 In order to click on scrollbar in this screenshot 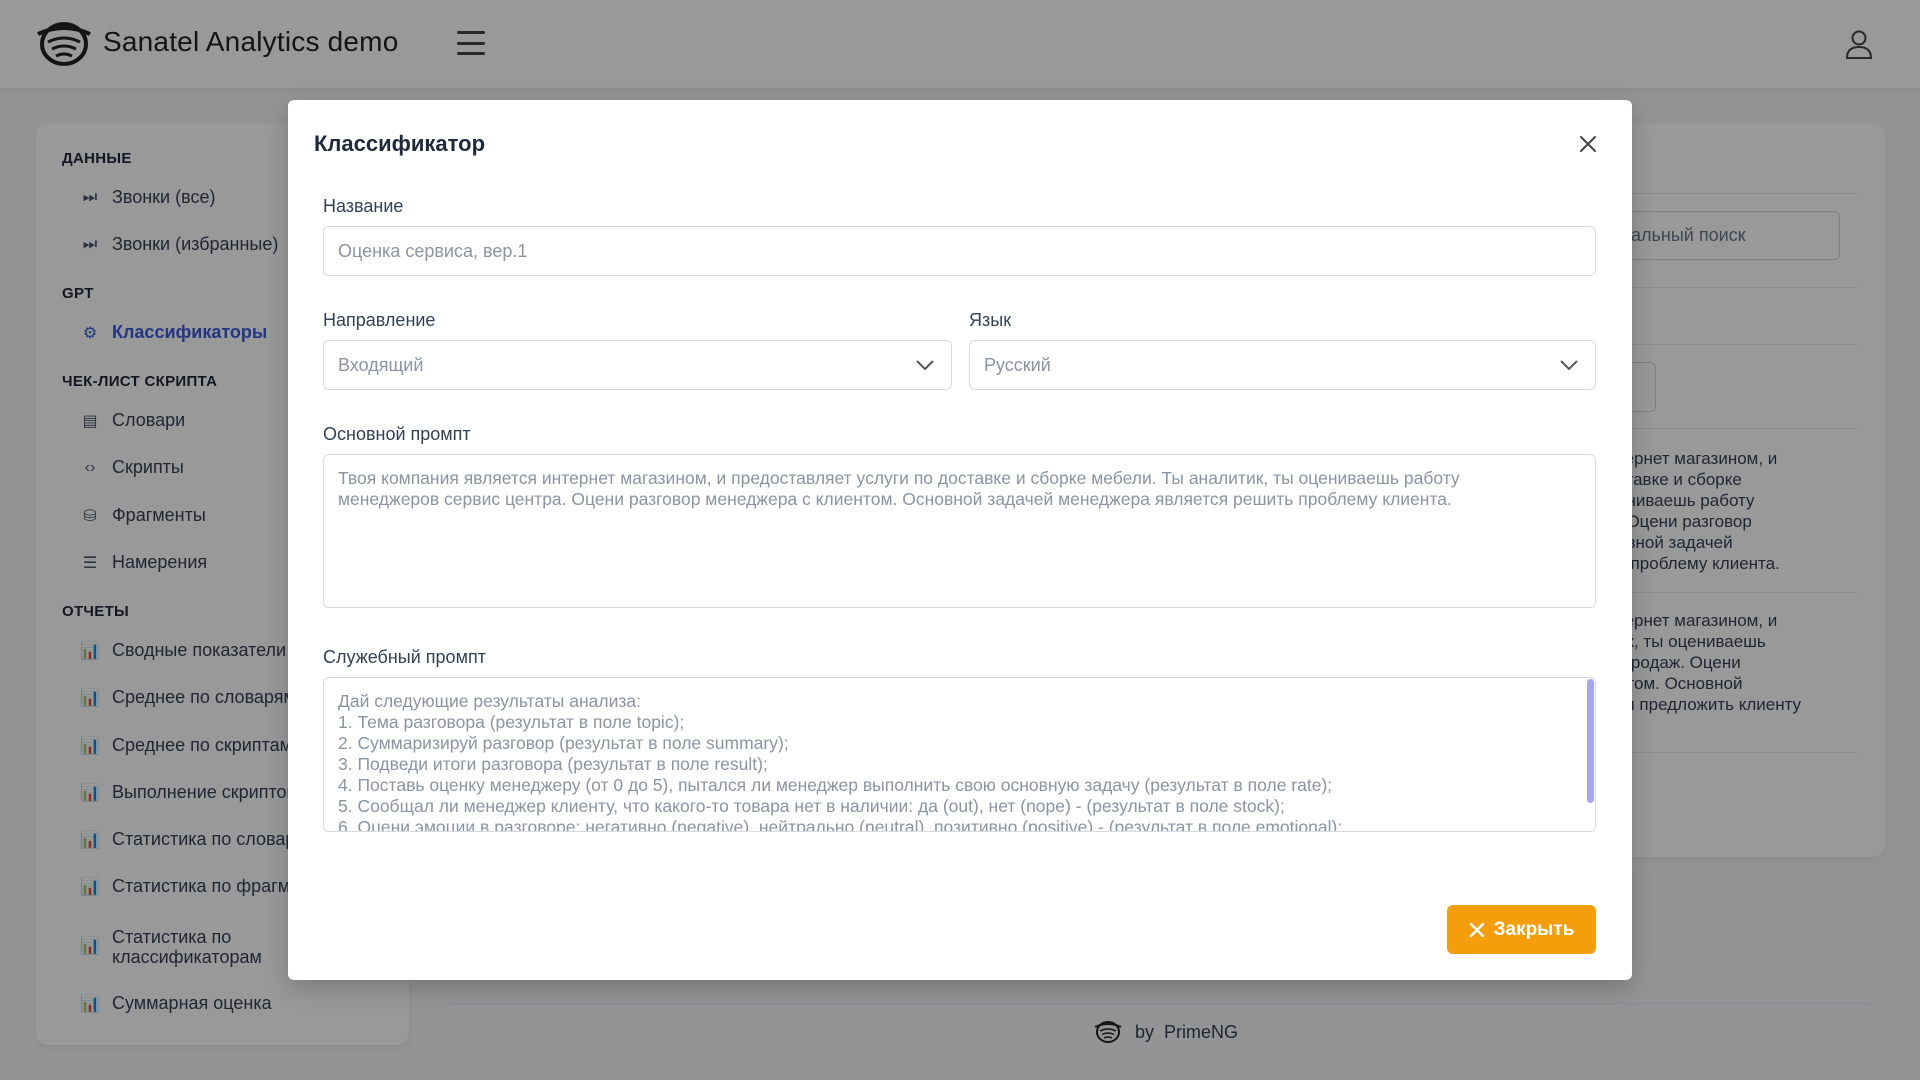, I will do `click(1590, 741)`.